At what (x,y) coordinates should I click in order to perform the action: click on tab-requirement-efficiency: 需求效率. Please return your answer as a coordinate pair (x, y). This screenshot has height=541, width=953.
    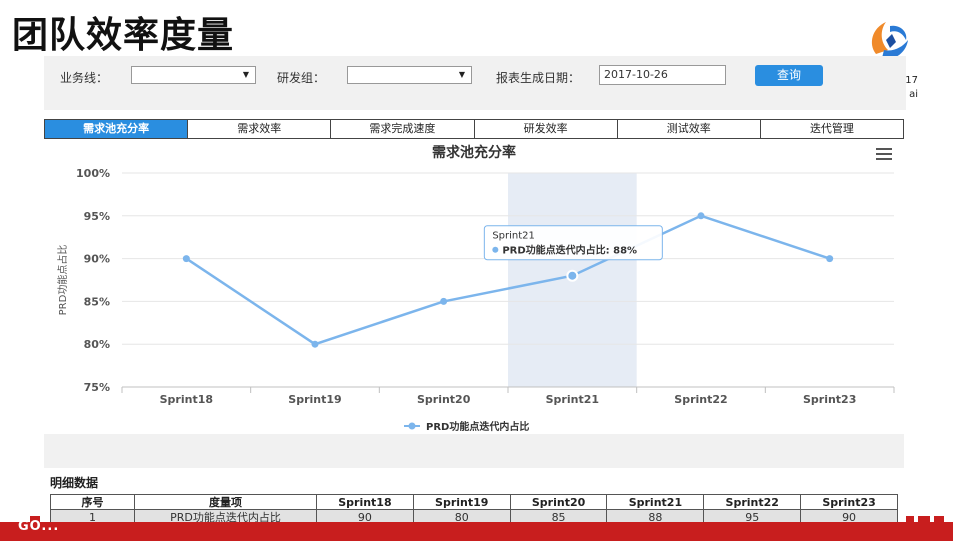
    Looking at the image, I should click on (260, 129).